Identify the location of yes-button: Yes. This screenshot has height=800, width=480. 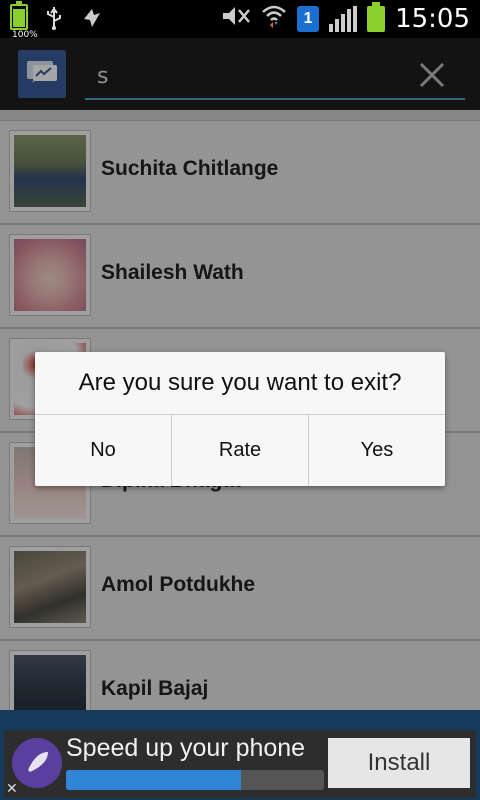
(377, 450).